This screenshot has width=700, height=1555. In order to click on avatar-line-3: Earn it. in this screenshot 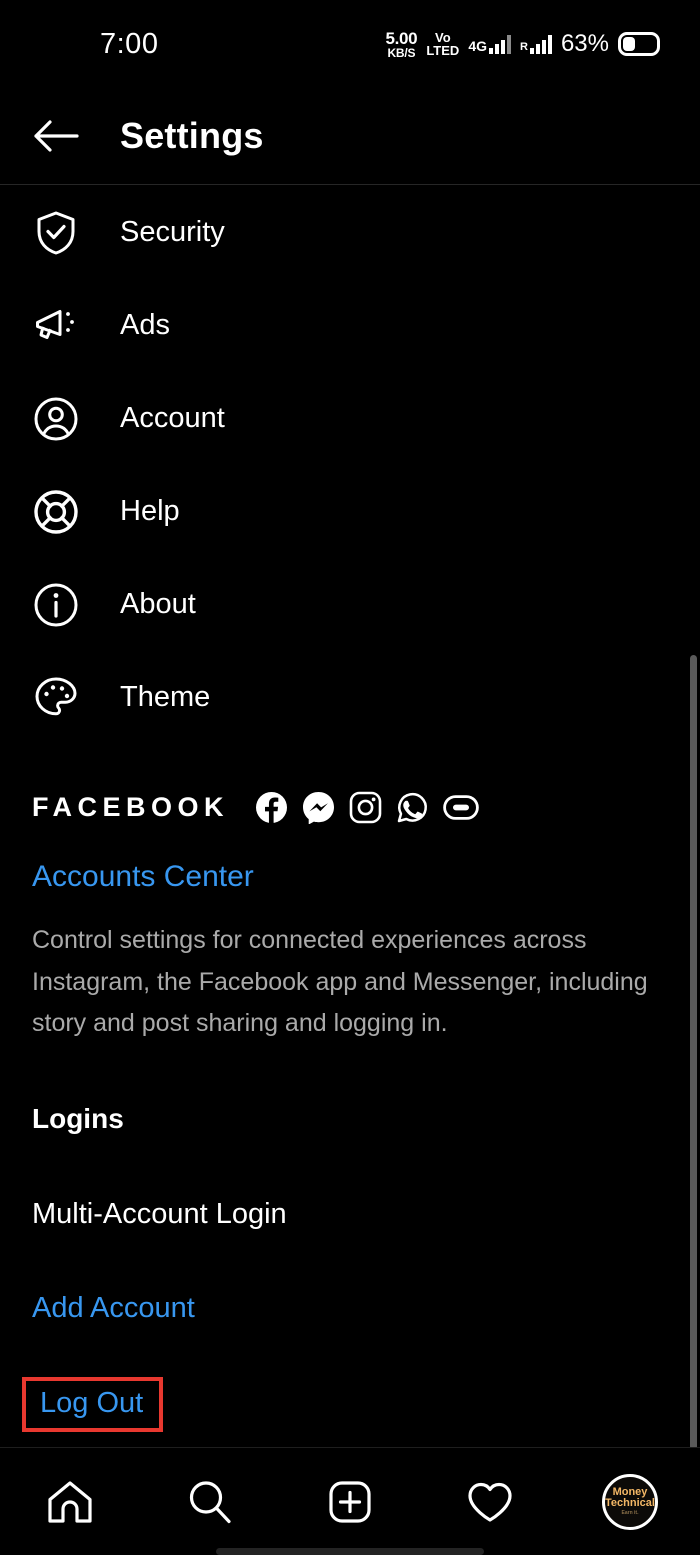, I will do `click(630, 1512)`.